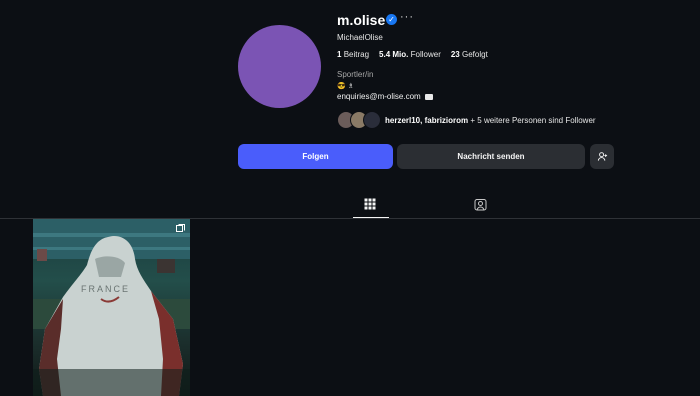 Image resolution: width=700 pixels, height=396 pixels. Describe the element at coordinates (371, 217) in the screenshot. I see `active-tab-indicator` at that location.